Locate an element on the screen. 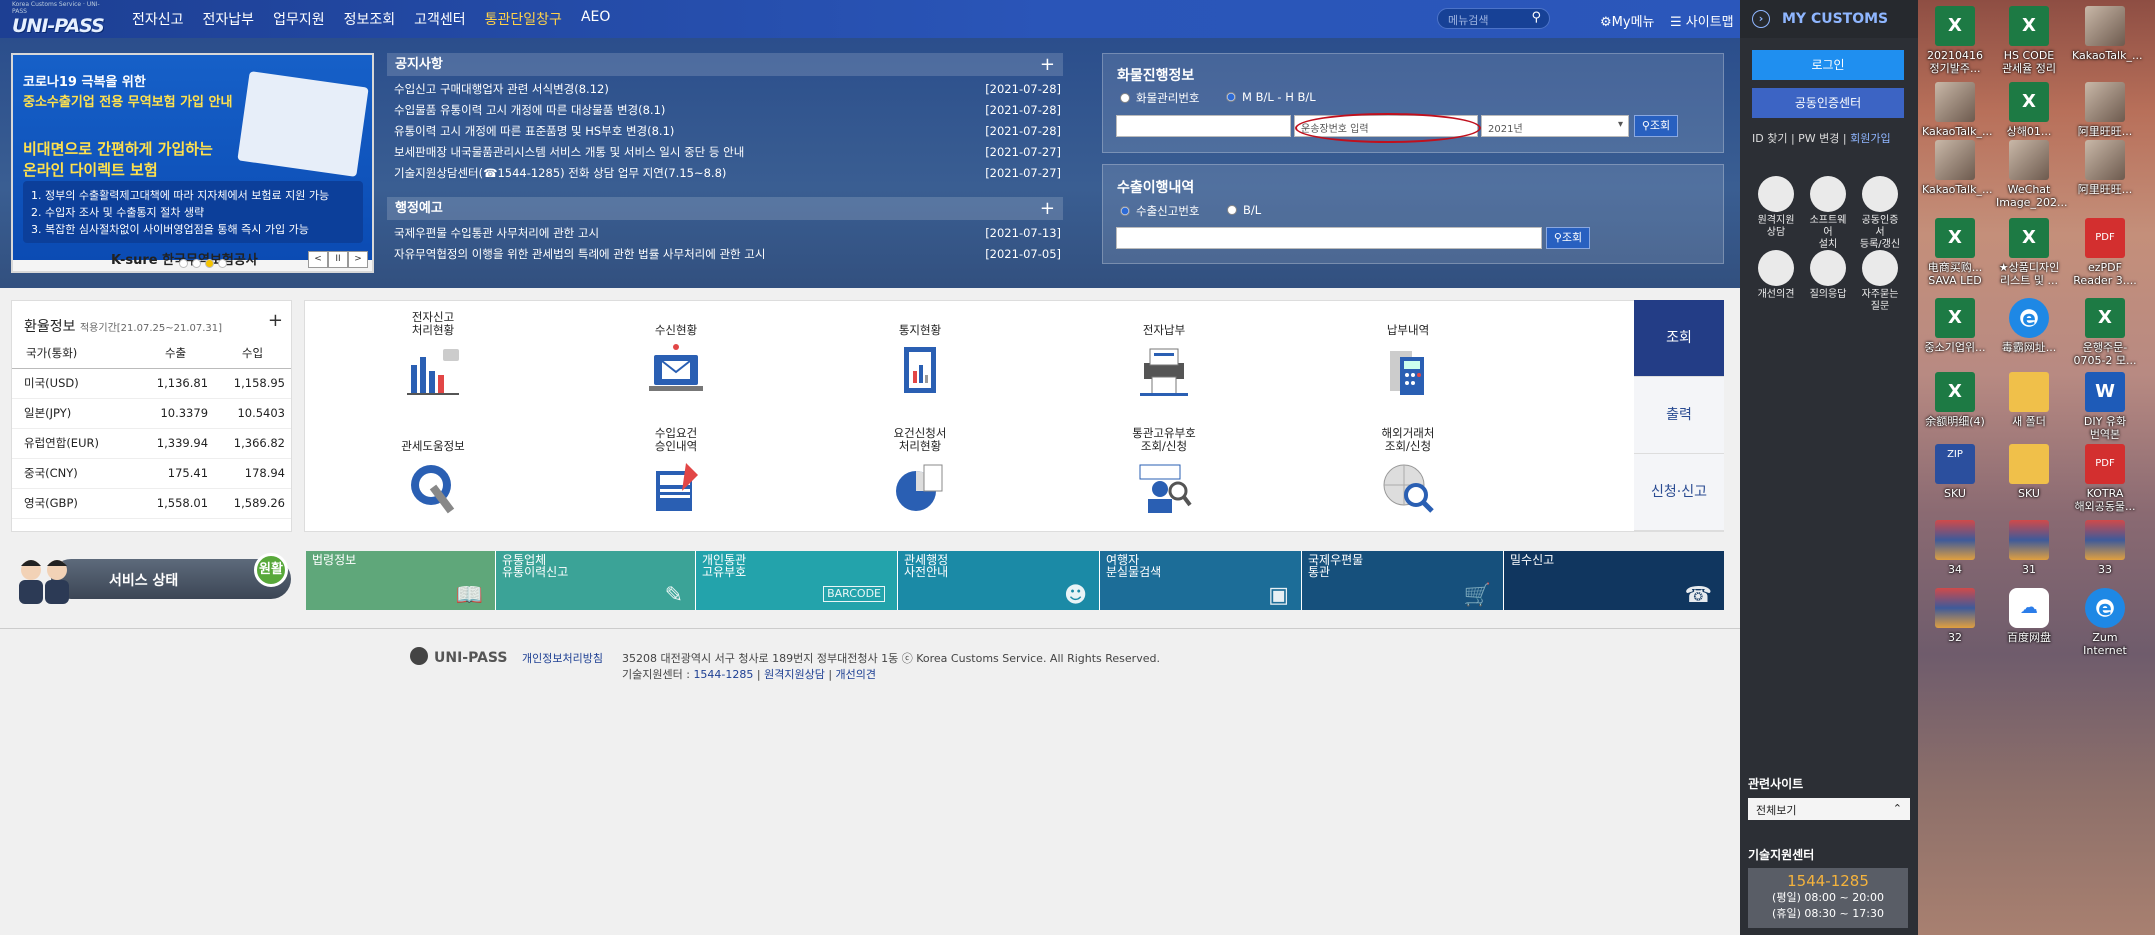 This screenshot has height=935, width=2155. service-edeclare-status: 전자신고 처리현황 is located at coordinates (433, 355).